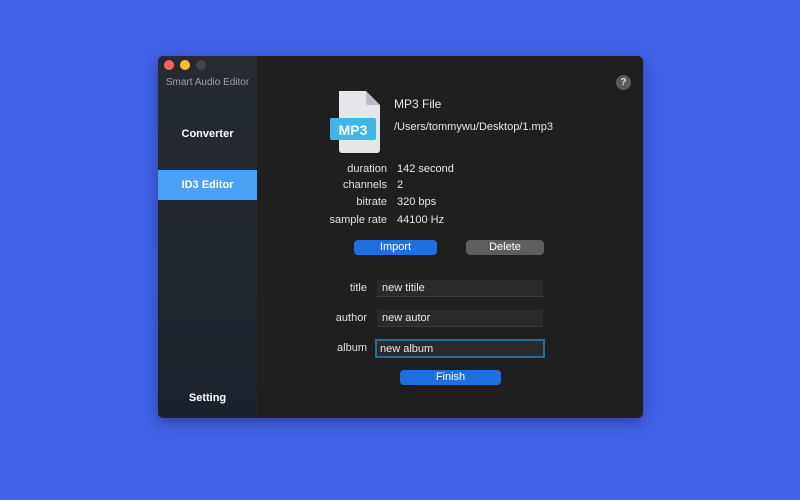  What do you see at coordinates (207, 398) in the screenshot?
I see `sidebar-item-setting: Setting` at bounding box center [207, 398].